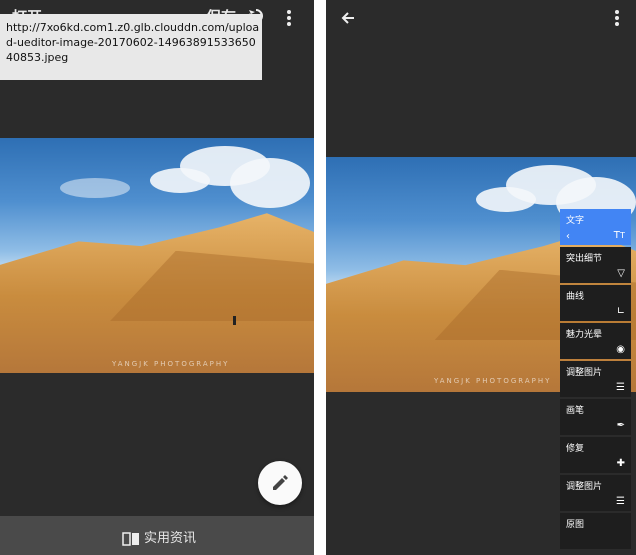  Describe the element at coordinates (575, 449) in the screenshot. I see `tool-label: 修复` at that location.